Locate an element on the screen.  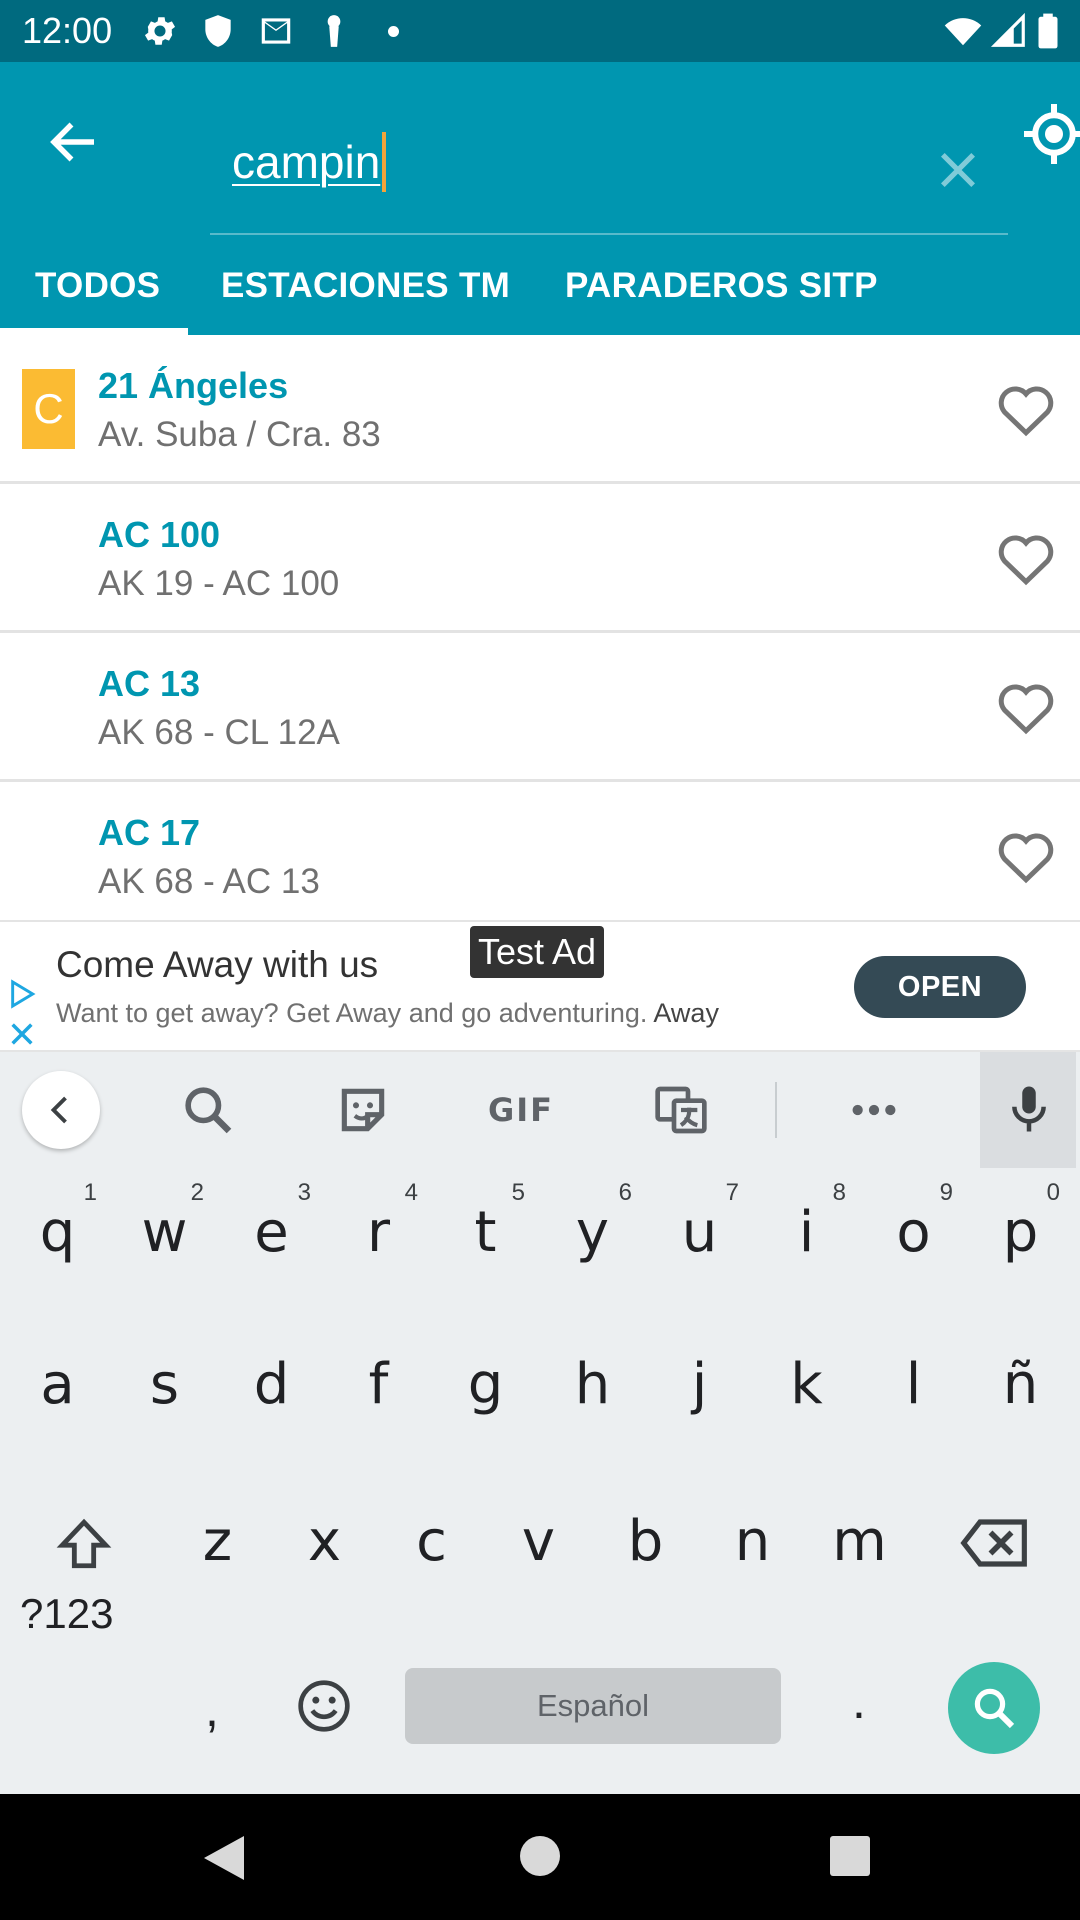
back-arrow-icon is located at coordinates (74, 142).